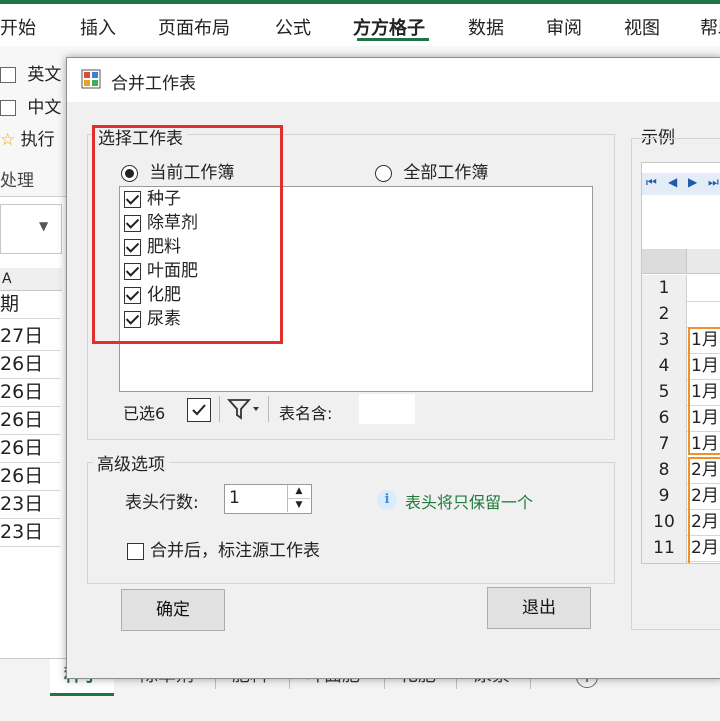 This screenshot has width=720, height=721. What do you see at coordinates (187, 234) in the screenshot?
I see `highlight-box` at bounding box center [187, 234].